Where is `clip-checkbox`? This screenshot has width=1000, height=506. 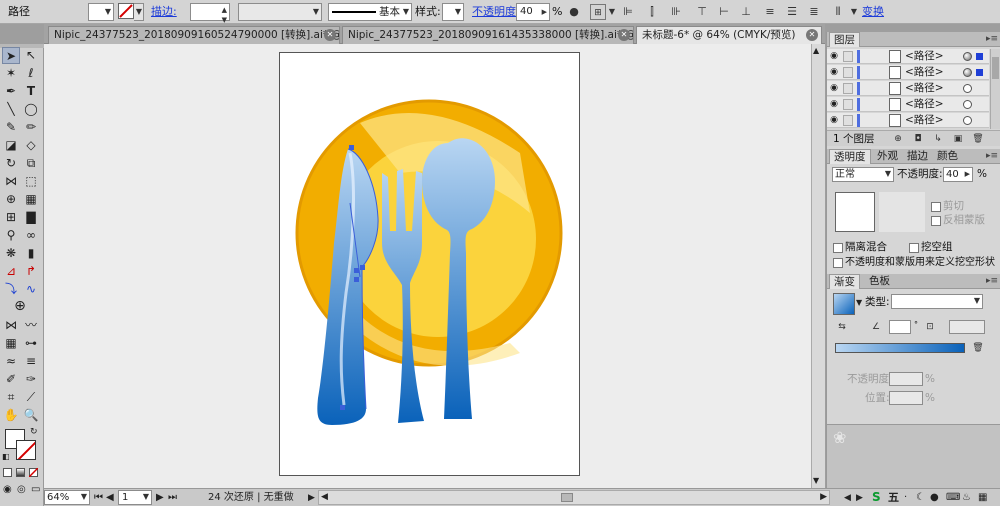 clip-checkbox is located at coordinates (936, 207).